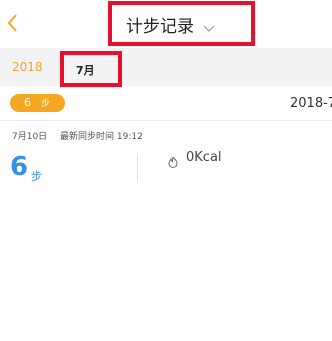 This screenshot has height=341, width=332. Describe the element at coordinates (13, 23) in the screenshot. I see `chevron-left-icon` at that location.